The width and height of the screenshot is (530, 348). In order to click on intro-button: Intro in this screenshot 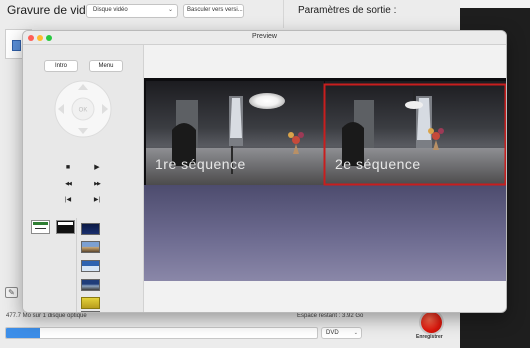, I will do `click(61, 66)`.